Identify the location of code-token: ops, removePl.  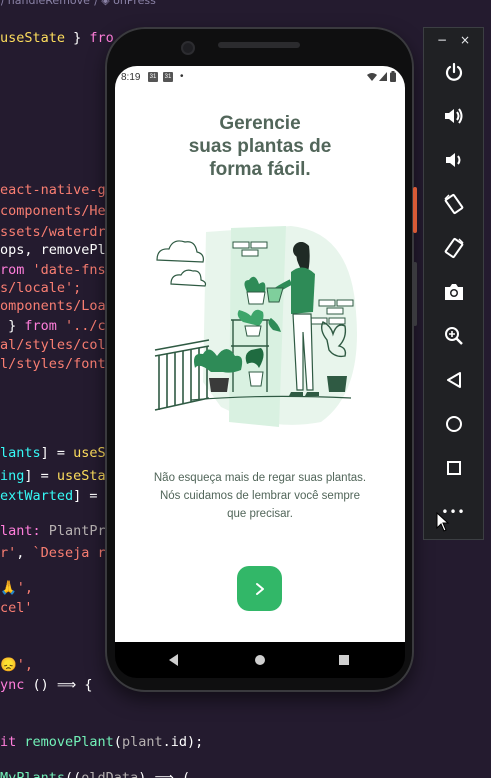
(53, 250).